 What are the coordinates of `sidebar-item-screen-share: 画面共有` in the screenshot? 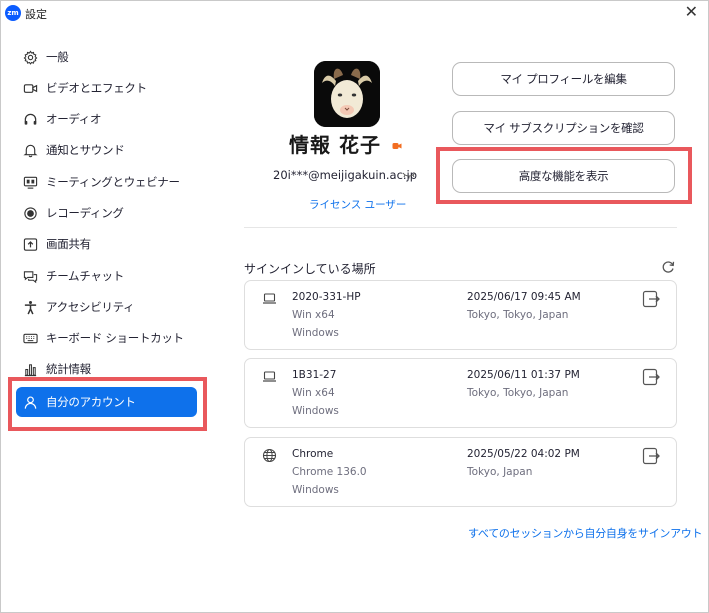 It's located at (106, 244).